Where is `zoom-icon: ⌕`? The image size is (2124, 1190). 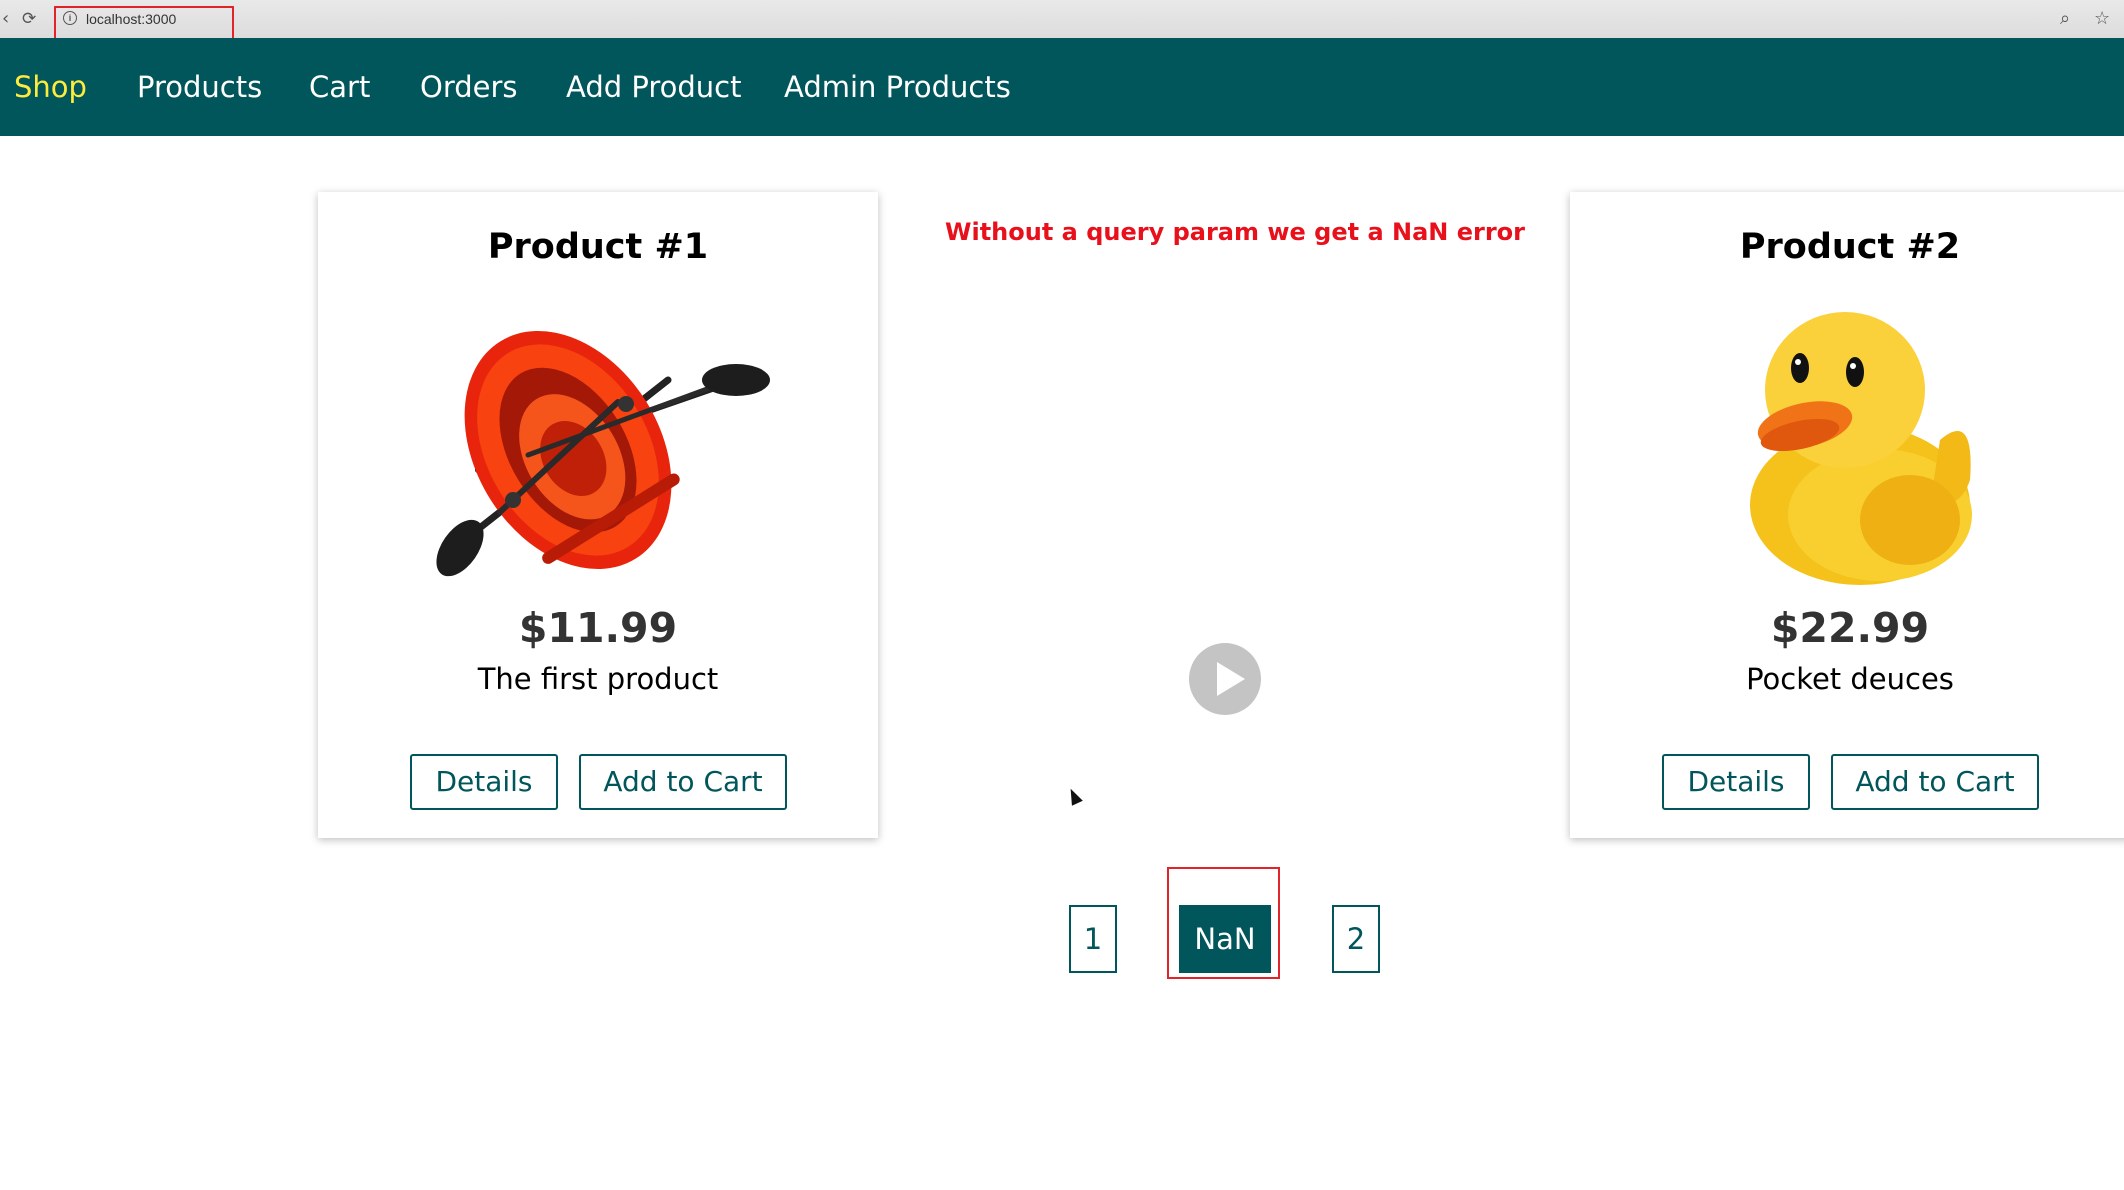 zoom-icon: ⌕ is located at coordinates (2065, 19).